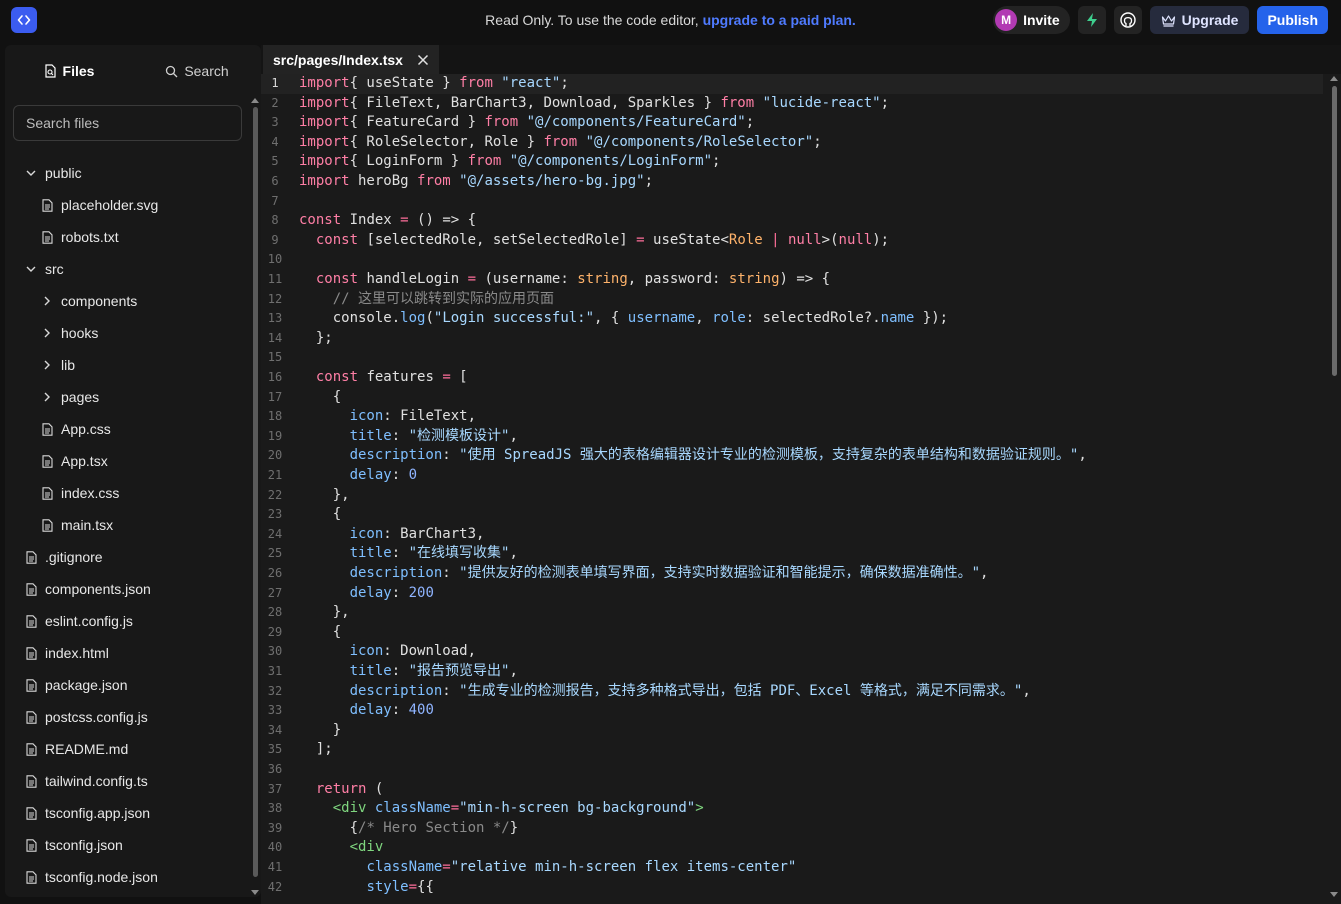 The height and width of the screenshot is (904, 1341). Describe the element at coordinates (127, 461) in the screenshot. I see `file-item: App.tsx` at that location.